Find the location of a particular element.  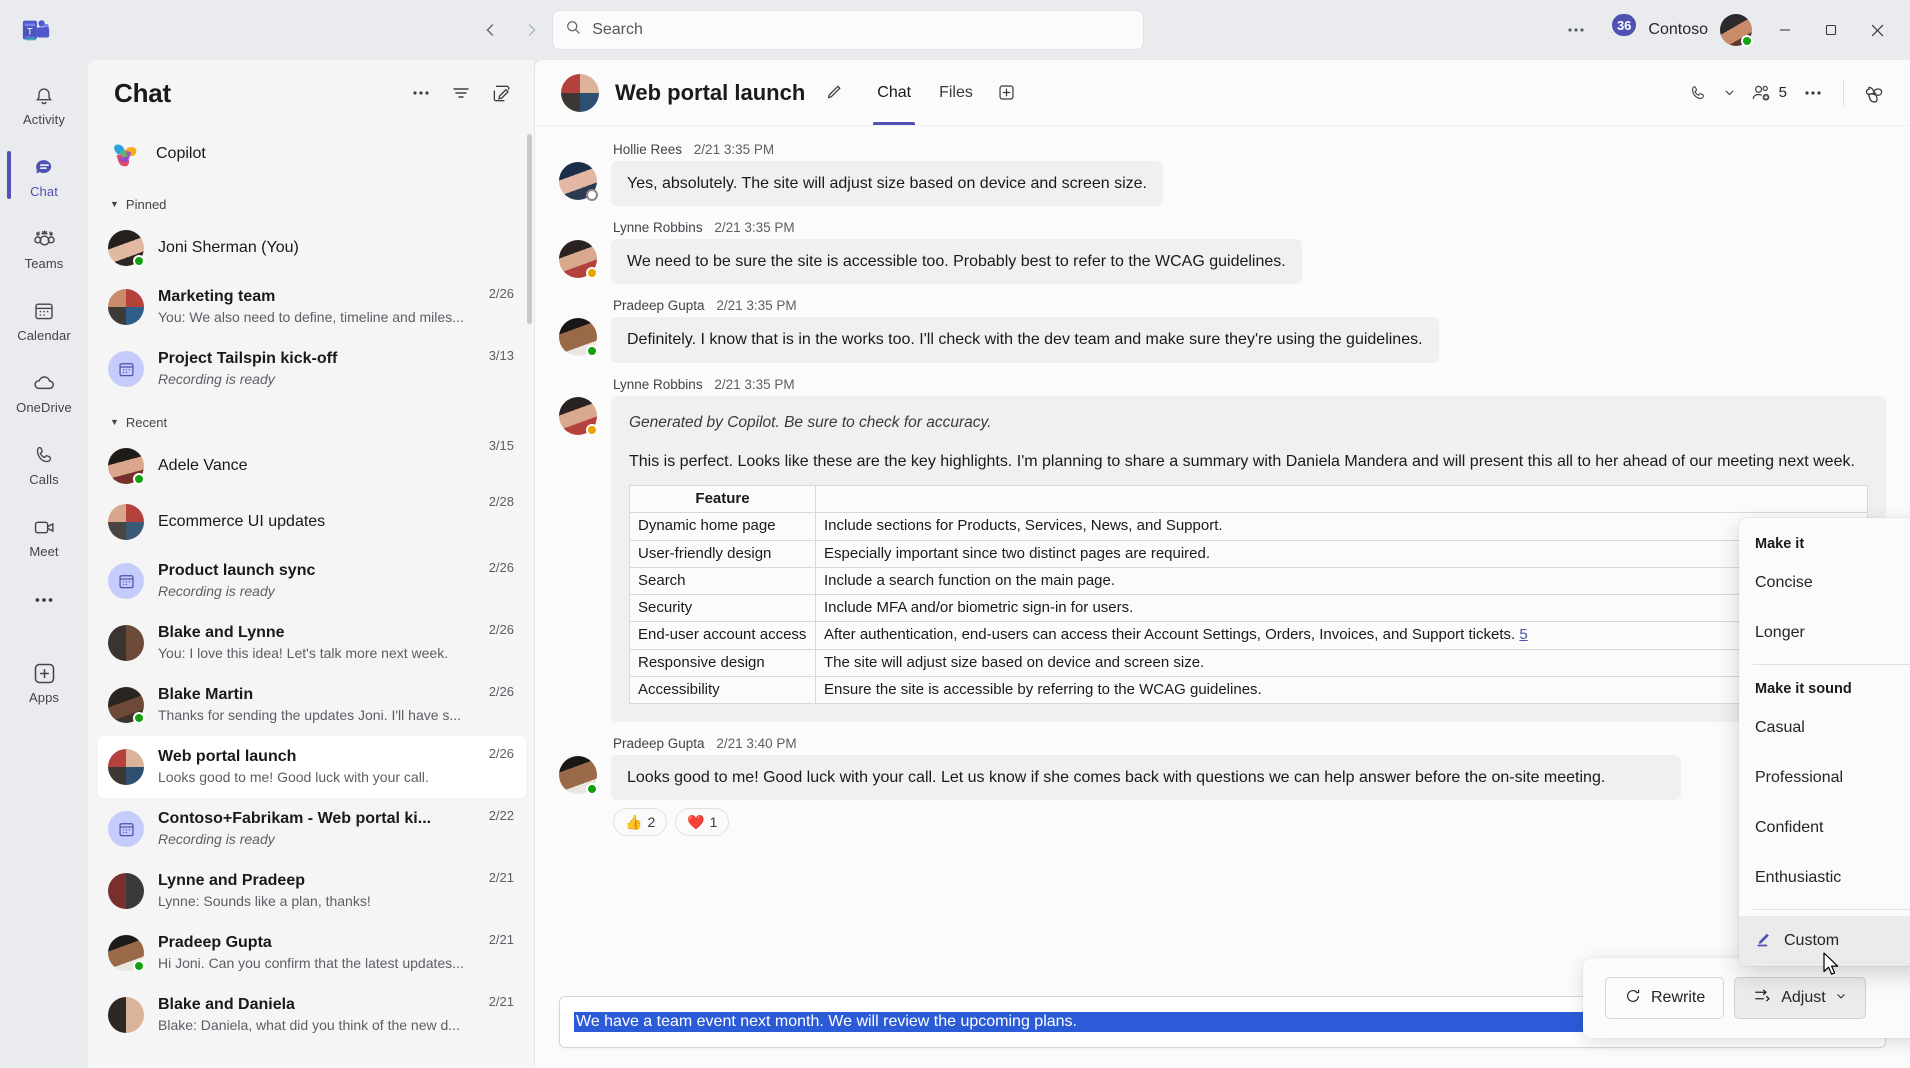

chat-list-scrollbar is located at coordinates (529, 229).